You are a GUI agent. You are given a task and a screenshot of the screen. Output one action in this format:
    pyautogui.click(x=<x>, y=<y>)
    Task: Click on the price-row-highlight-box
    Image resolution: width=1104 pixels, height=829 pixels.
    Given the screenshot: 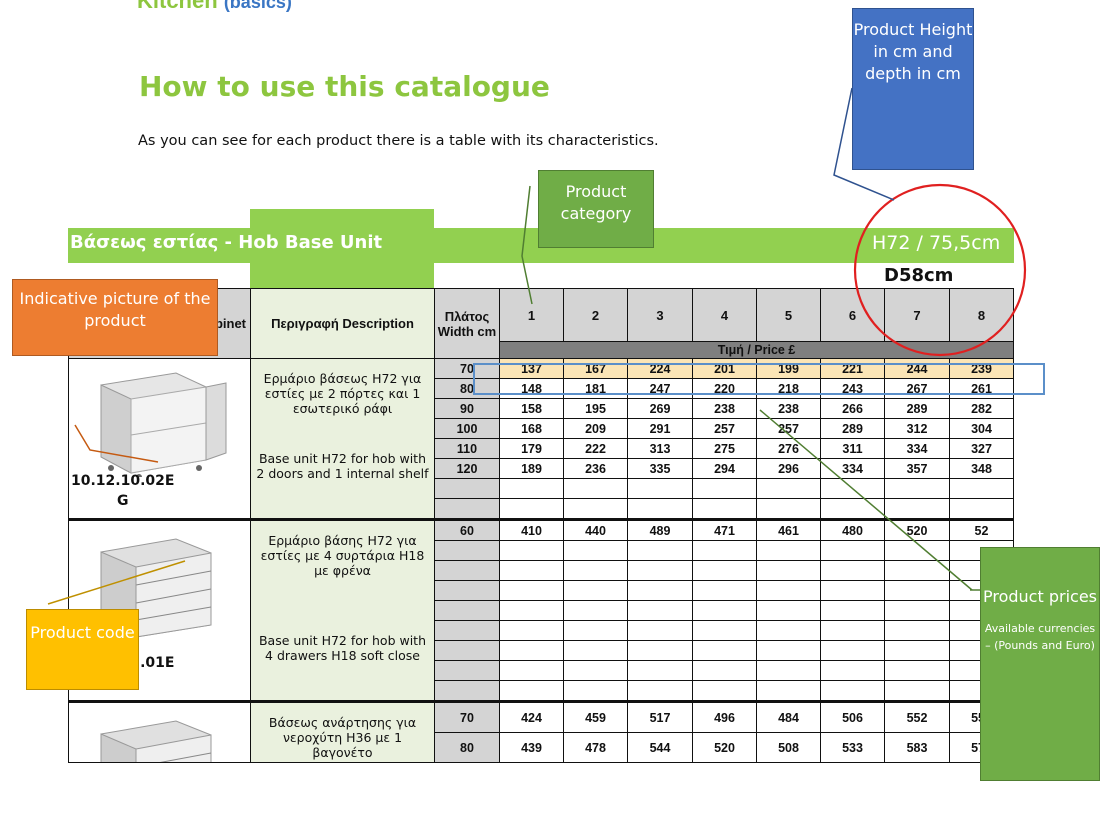 What is the action you would take?
    pyautogui.click(x=759, y=379)
    